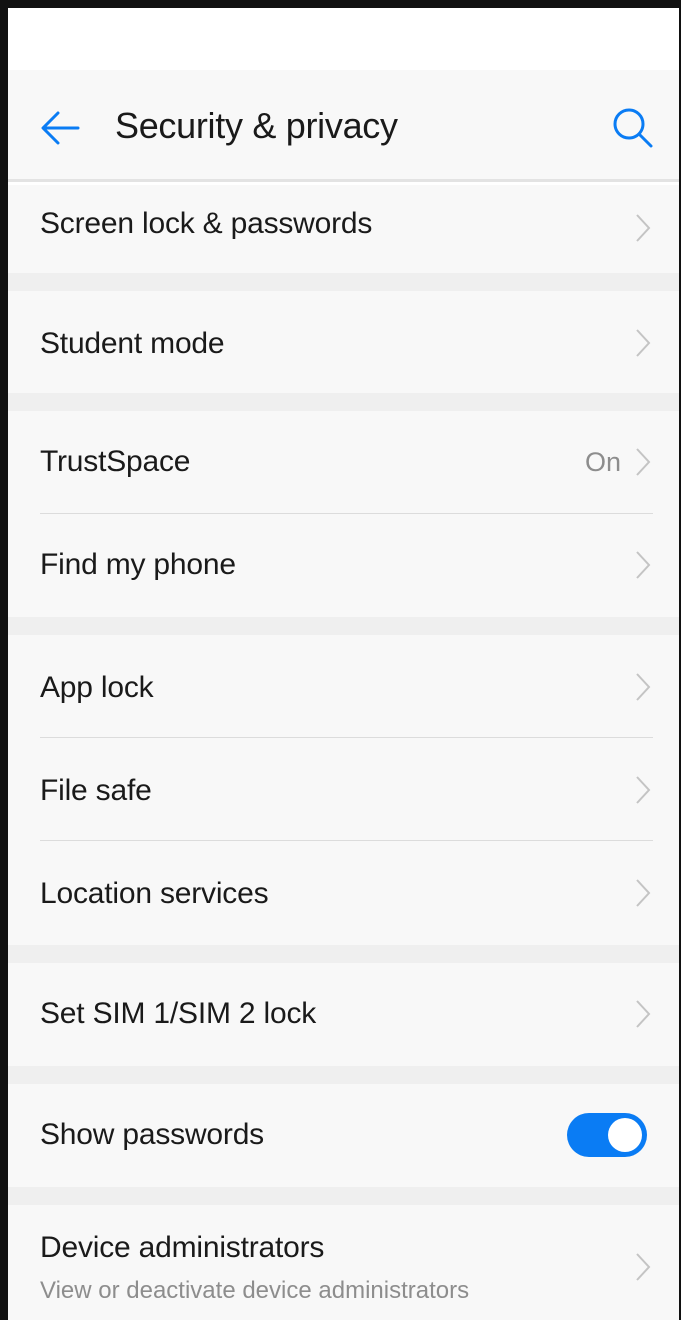 The image size is (681, 1320). What do you see at coordinates (154, 893) in the screenshot?
I see `setting-label: Location services` at bounding box center [154, 893].